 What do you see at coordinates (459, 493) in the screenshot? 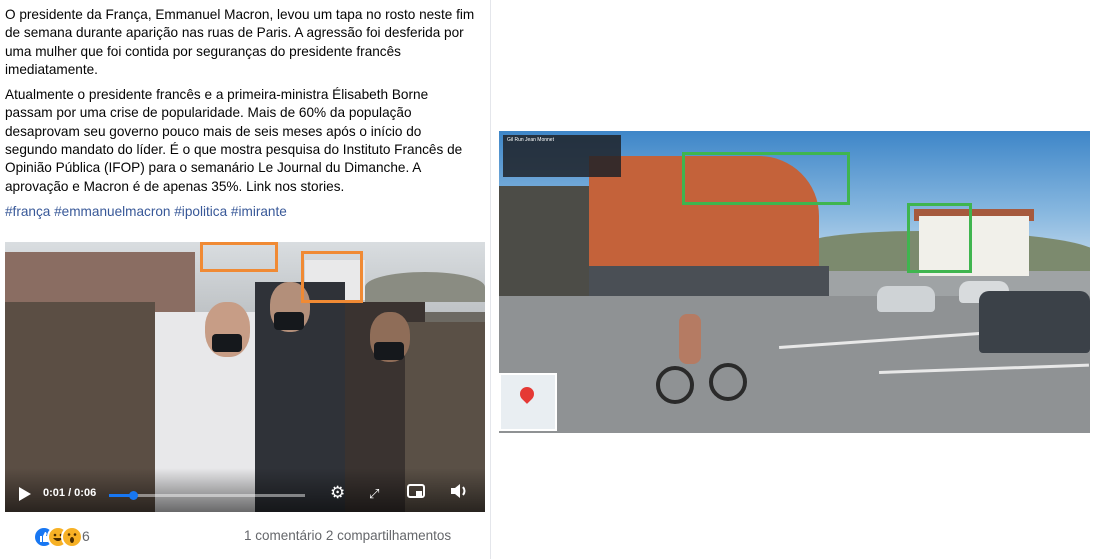
I see `volume-icon` at bounding box center [459, 493].